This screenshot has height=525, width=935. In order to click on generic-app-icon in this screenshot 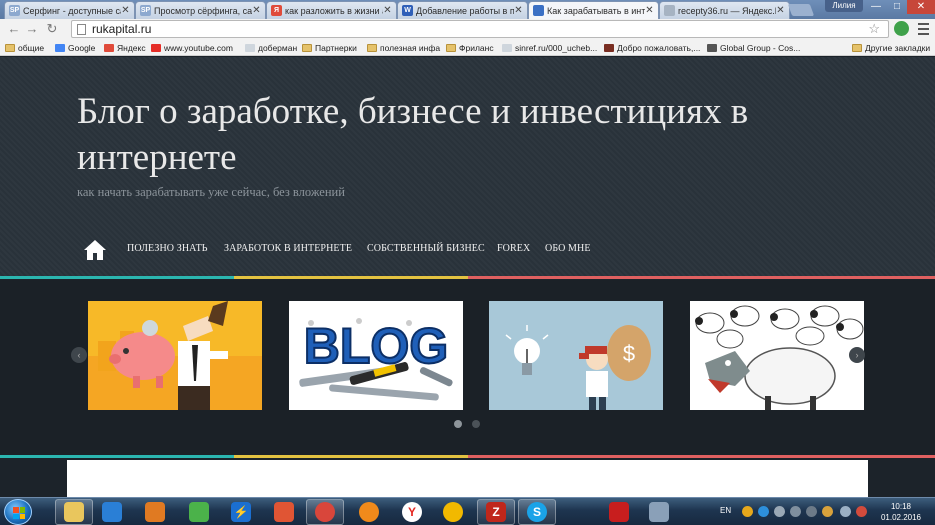, I will do `click(659, 512)`.